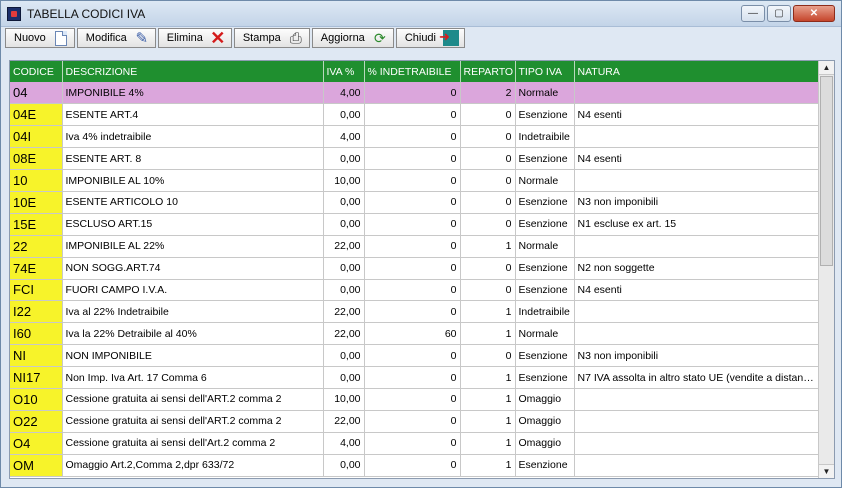 This screenshot has height=488, width=842. What do you see at coordinates (36, 180) in the screenshot?
I see `cell-codice: 10` at bounding box center [36, 180].